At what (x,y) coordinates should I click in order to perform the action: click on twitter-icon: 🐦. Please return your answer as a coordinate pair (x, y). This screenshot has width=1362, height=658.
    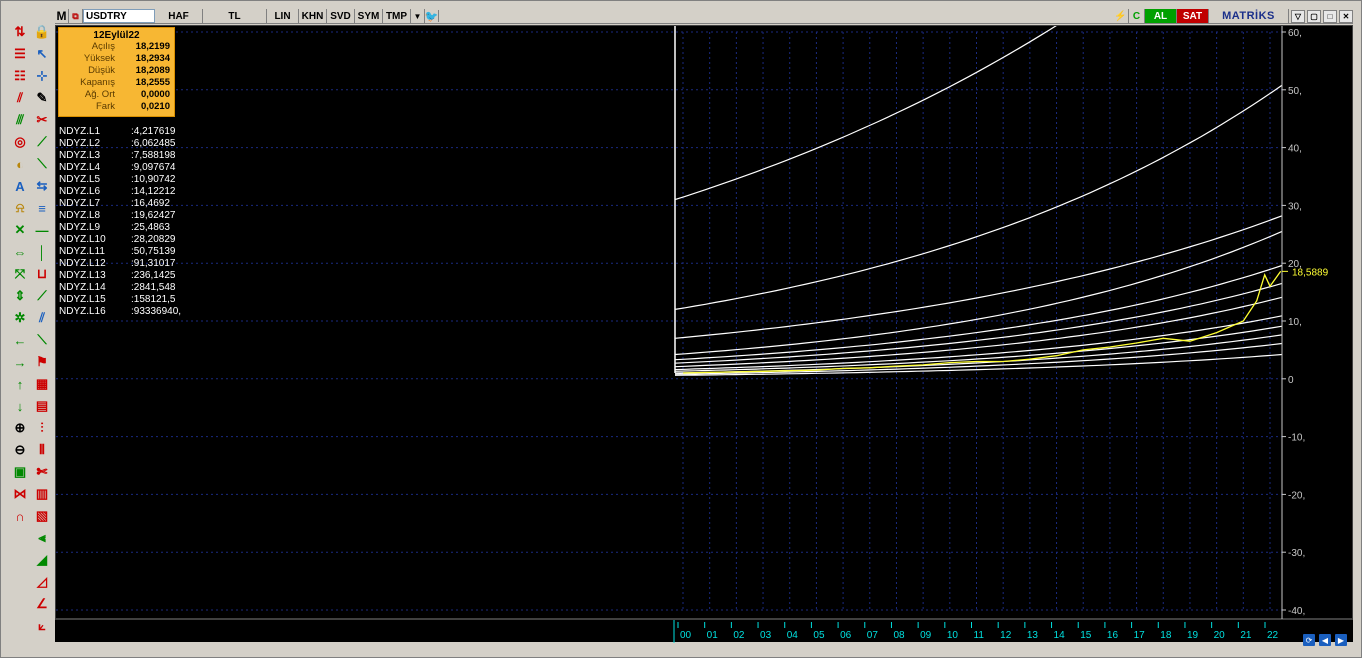
    Looking at the image, I should click on (432, 16).